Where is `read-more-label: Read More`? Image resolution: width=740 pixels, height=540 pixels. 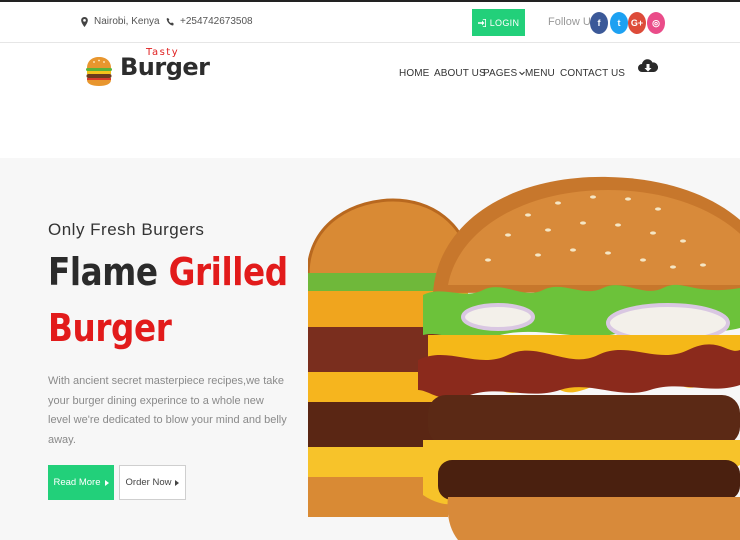 read-more-label: Read More is located at coordinates (77, 482).